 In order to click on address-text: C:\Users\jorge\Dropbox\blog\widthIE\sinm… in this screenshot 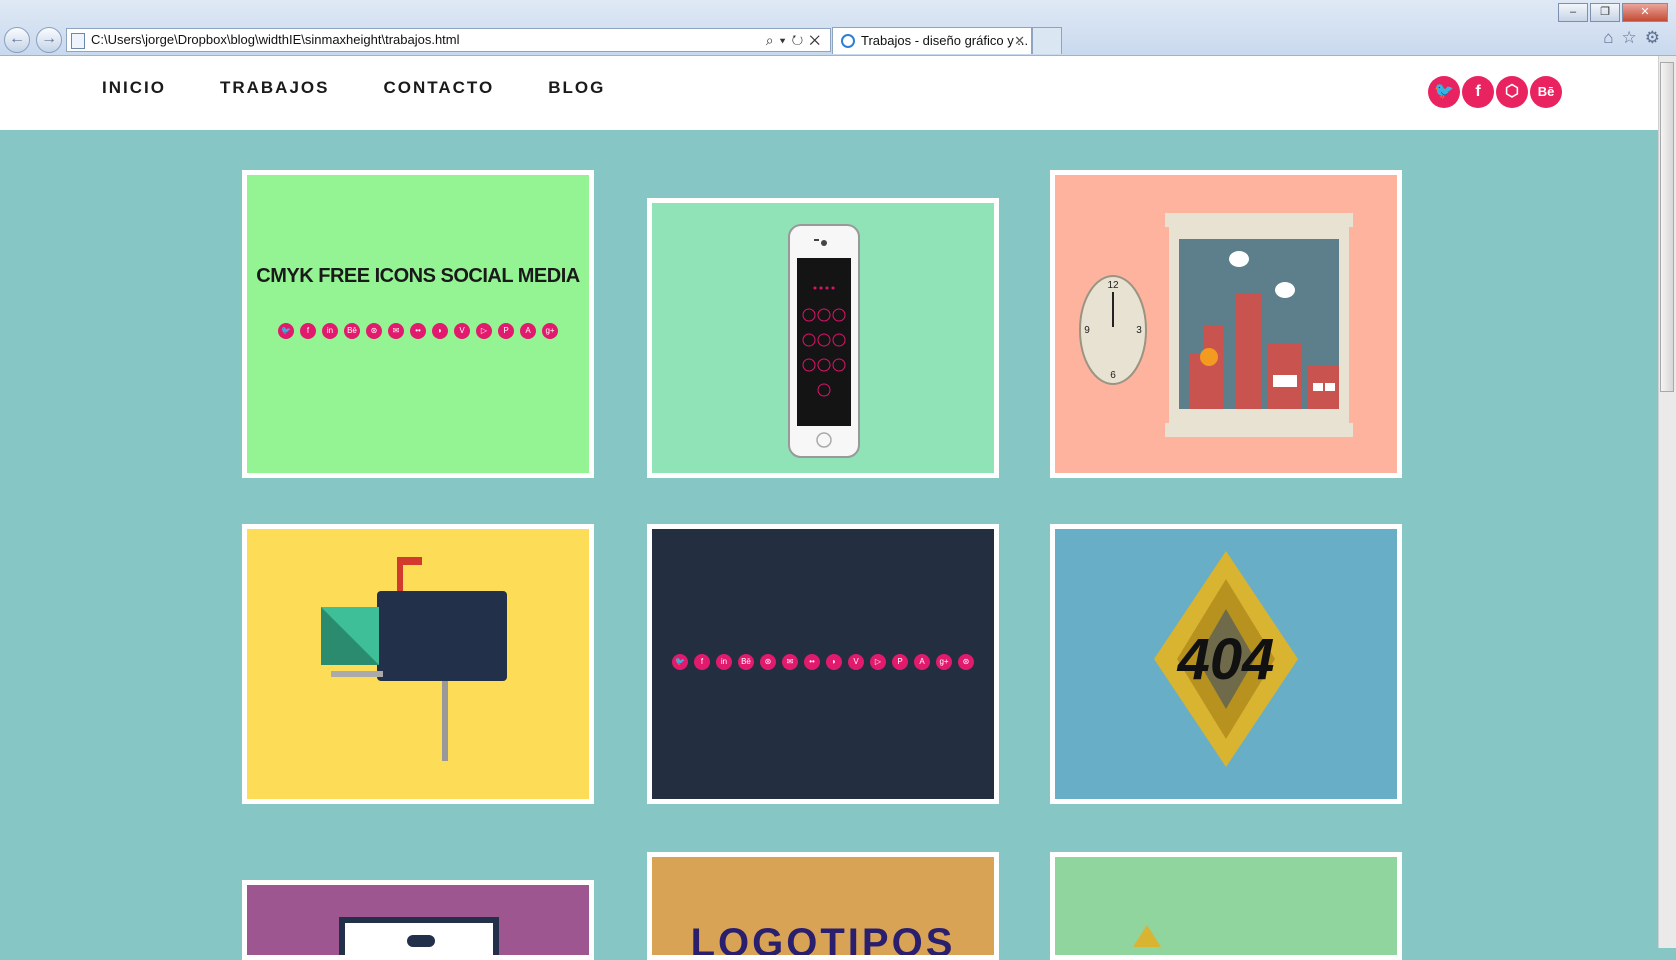, I will do `click(275, 39)`.